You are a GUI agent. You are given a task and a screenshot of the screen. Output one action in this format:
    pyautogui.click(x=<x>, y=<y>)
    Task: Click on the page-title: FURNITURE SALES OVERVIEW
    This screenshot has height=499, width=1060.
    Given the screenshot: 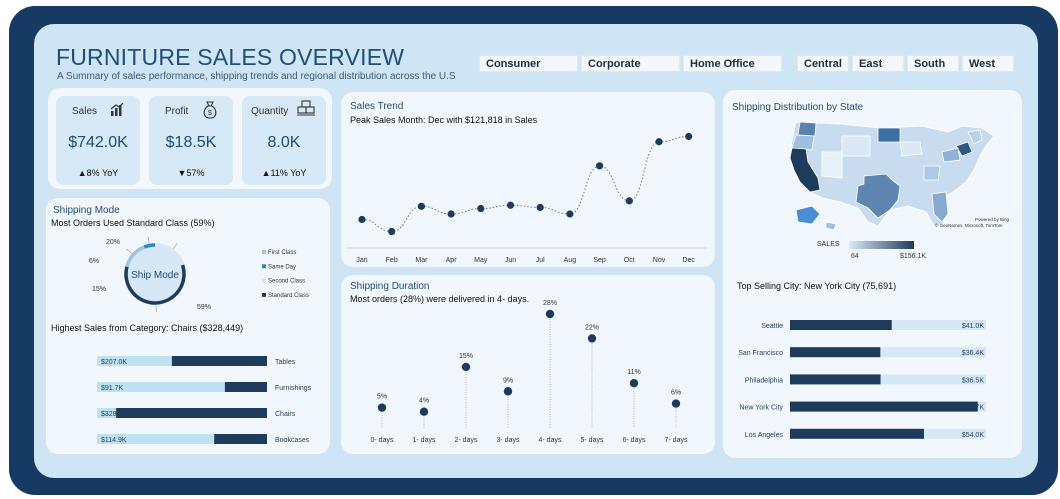 What is the action you would take?
    pyautogui.click(x=230, y=57)
    